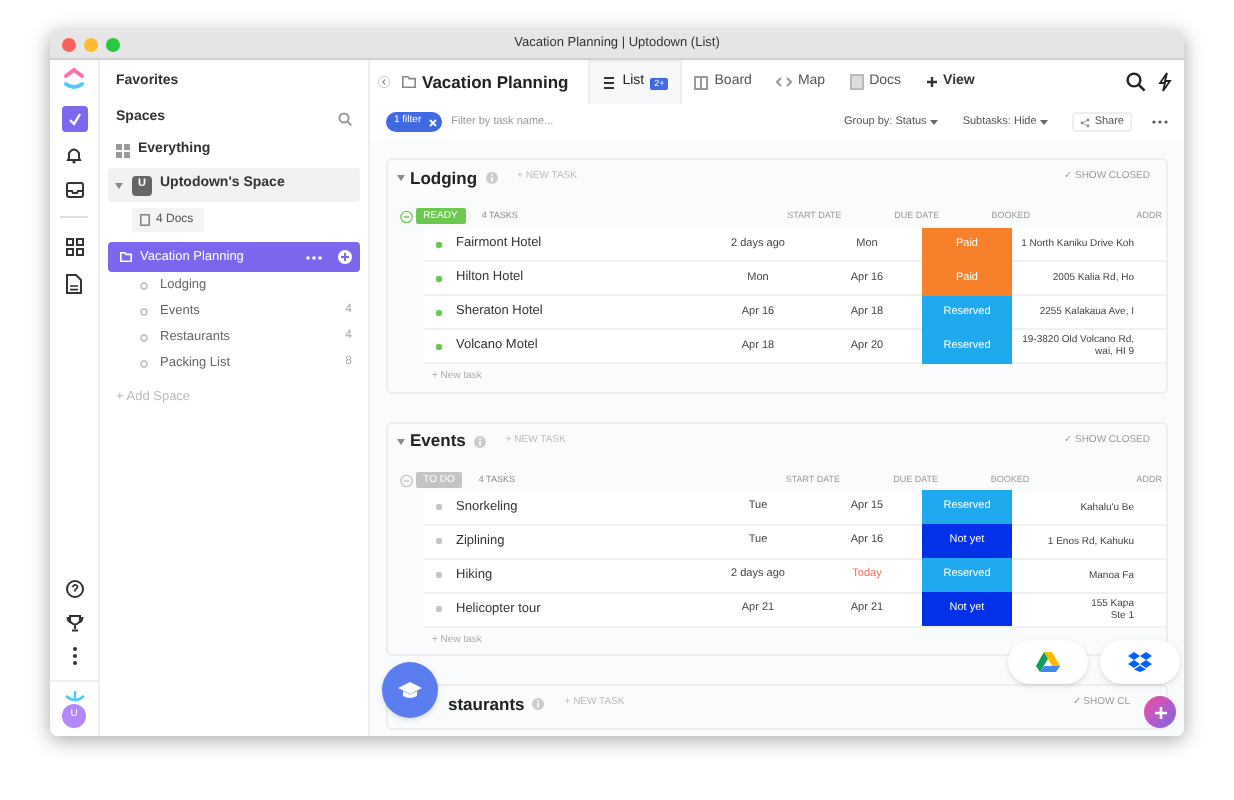  What do you see at coordinates (495, 82) in the screenshot?
I see `folder-title: Vacation Planning` at bounding box center [495, 82].